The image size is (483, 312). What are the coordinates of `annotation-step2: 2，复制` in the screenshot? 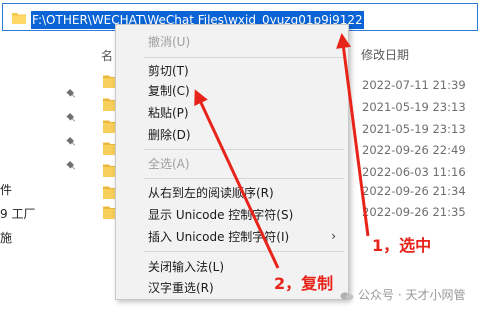 It's located at (304, 283).